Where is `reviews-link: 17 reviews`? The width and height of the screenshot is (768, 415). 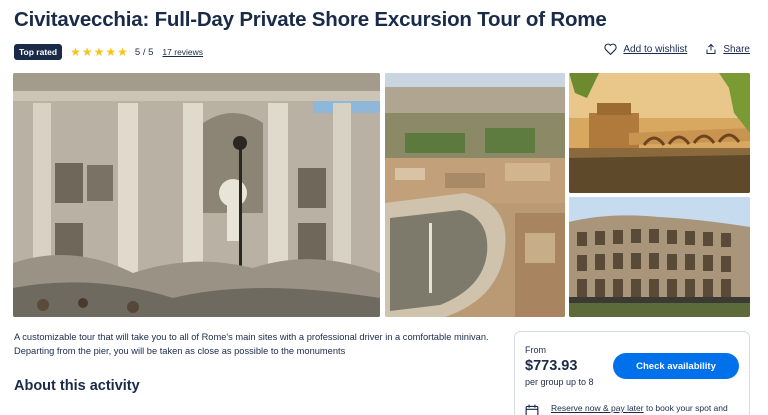 reviews-link: 17 reviews is located at coordinates (182, 52).